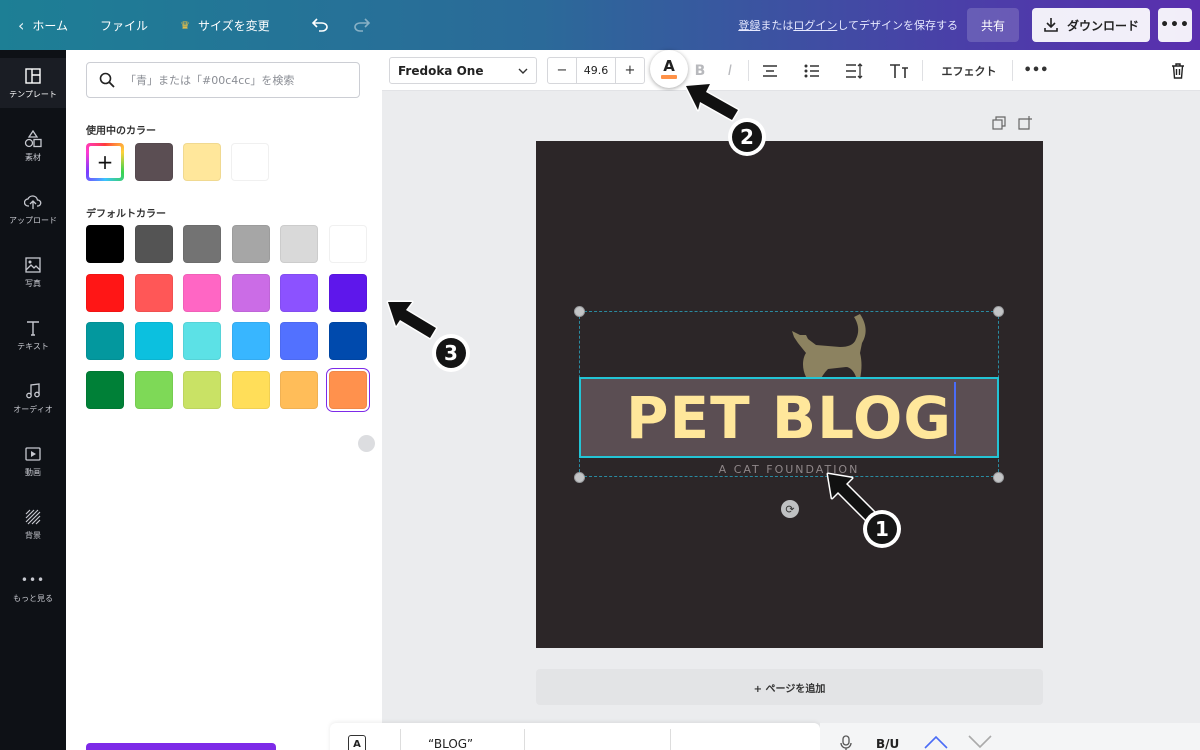 The height and width of the screenshot is (750, 1200). I want to click on align-button, so click(770, 70).